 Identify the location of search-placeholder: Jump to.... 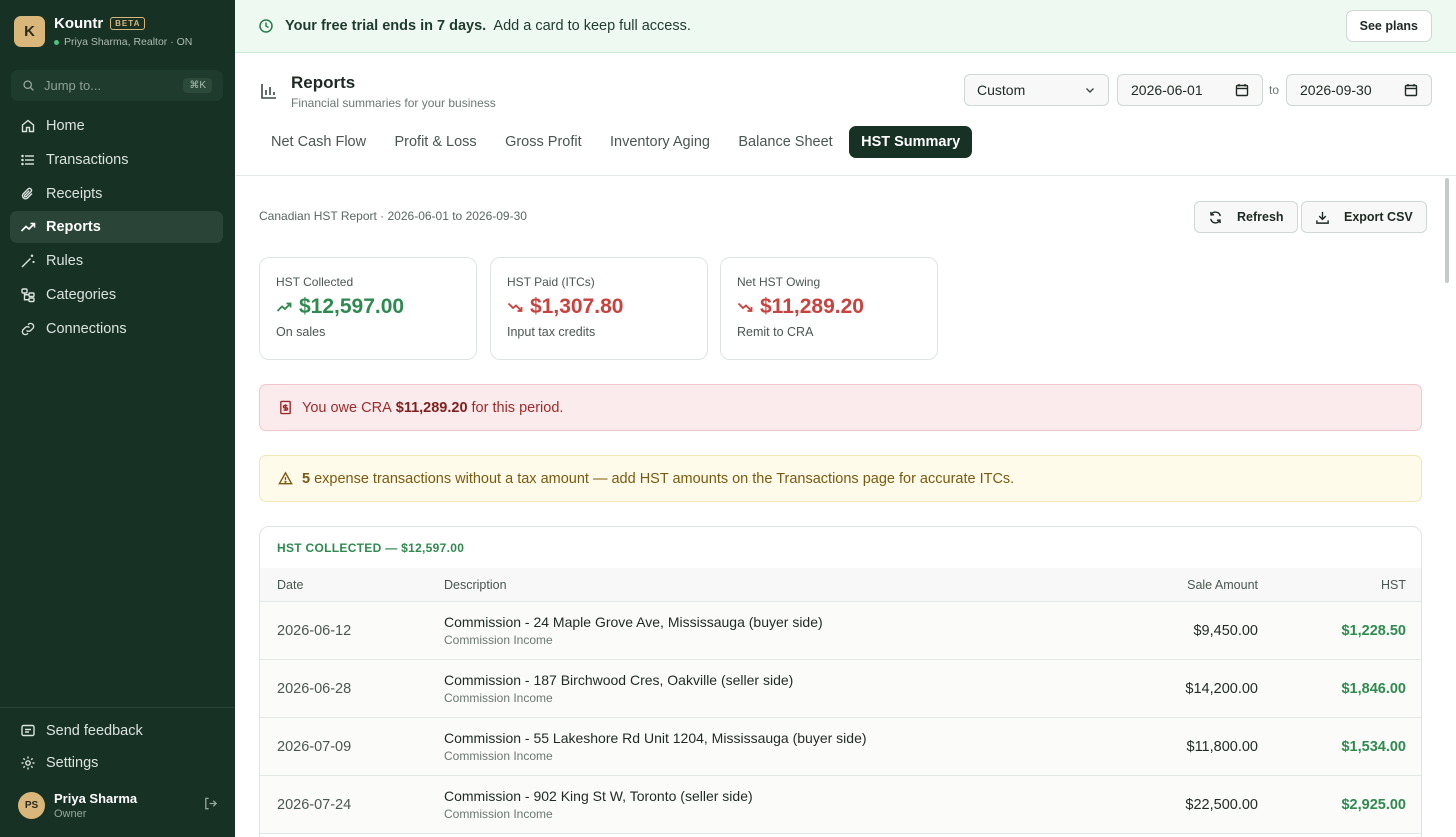
(73, 85).